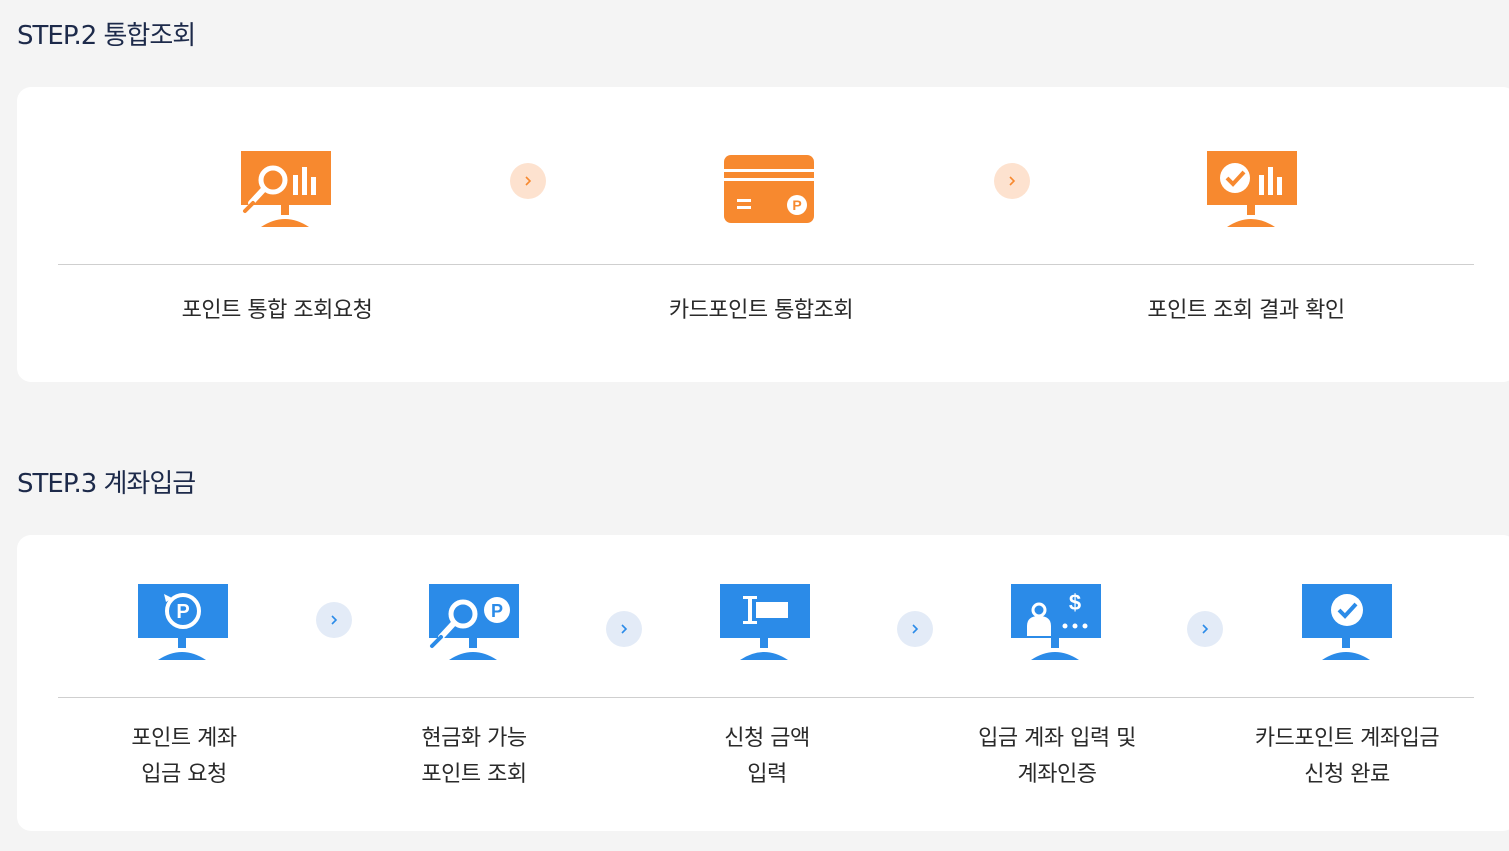 Image resolution: width=1509 pixels, height=851 pixels. I want to click on step2-label-1: 포인트 통합 조회요청, so click(277, 310).